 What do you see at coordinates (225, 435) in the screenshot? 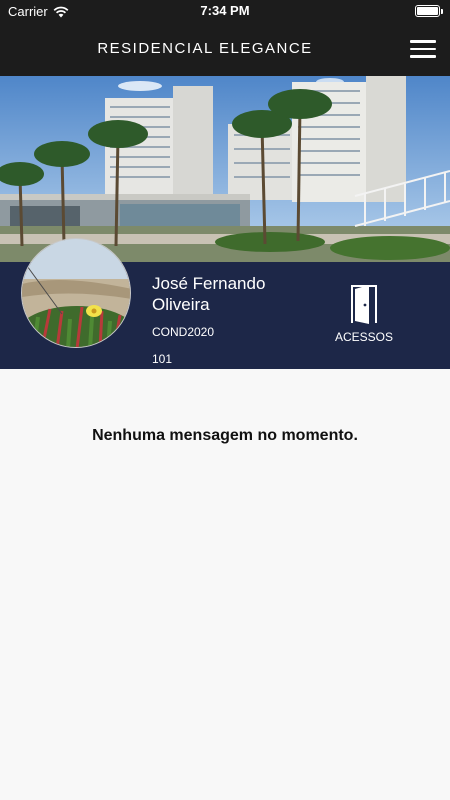
I see `empty-messages-text: Nenhuma mensagem no momento.` at bounding box center [225, 435].